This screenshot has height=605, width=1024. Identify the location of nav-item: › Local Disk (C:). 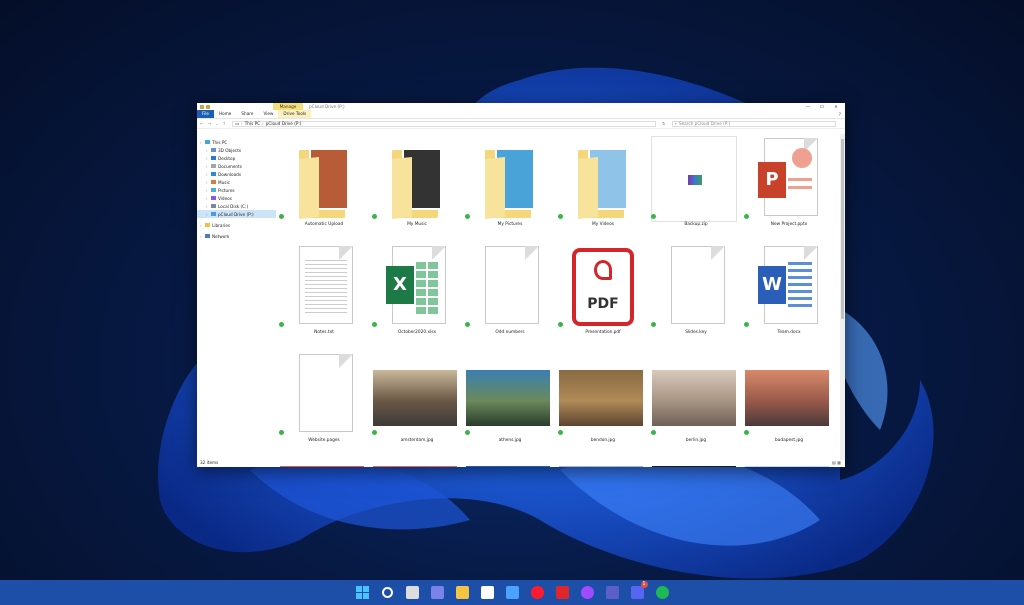
(236, 206).